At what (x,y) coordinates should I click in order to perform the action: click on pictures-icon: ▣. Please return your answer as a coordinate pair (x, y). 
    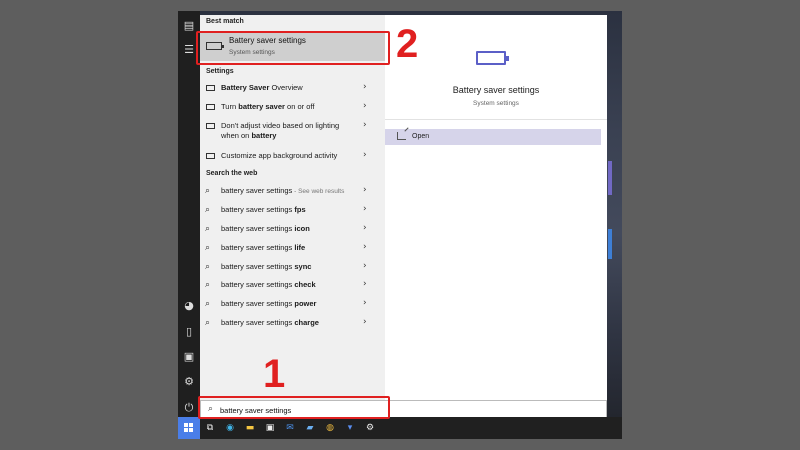
    Looking at the image, I should click on (189, 357).